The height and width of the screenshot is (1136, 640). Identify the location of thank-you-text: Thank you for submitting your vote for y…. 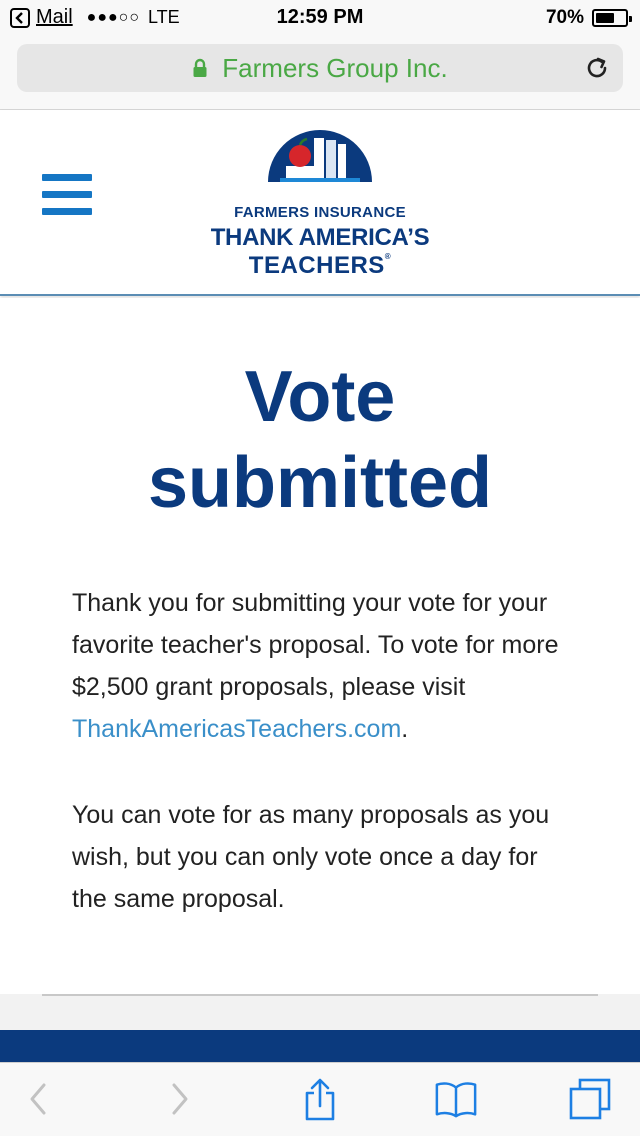
(315, 645).